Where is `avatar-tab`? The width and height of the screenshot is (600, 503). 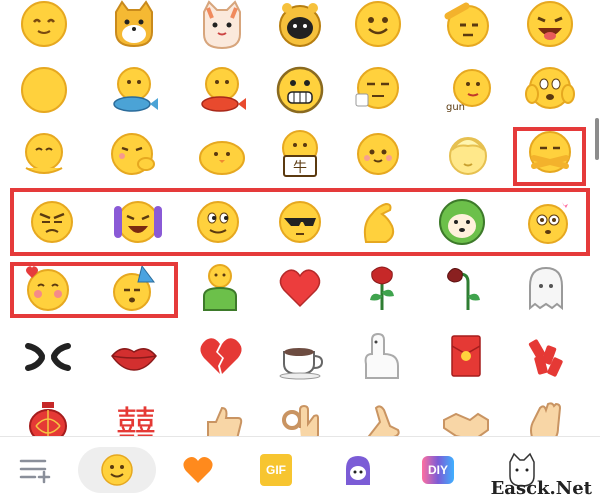 avatar-tab is located at coordinates (358, 470).